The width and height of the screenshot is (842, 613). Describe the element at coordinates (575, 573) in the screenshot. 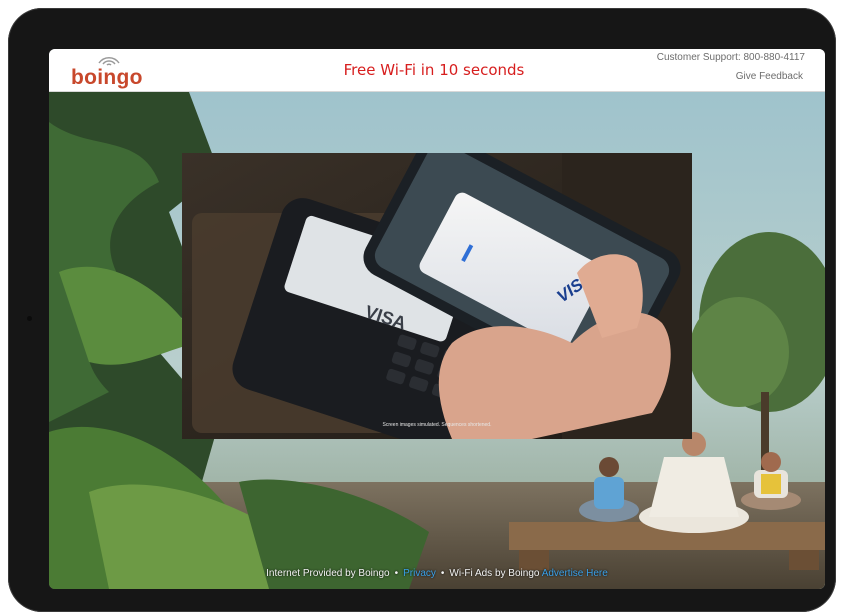

I see `advertise-here-link: Advertise Here` at that location.